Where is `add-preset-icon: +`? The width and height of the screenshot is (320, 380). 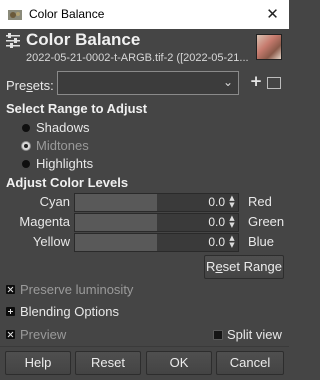 add-preset-icon: + is located at coordinates (256, 81).